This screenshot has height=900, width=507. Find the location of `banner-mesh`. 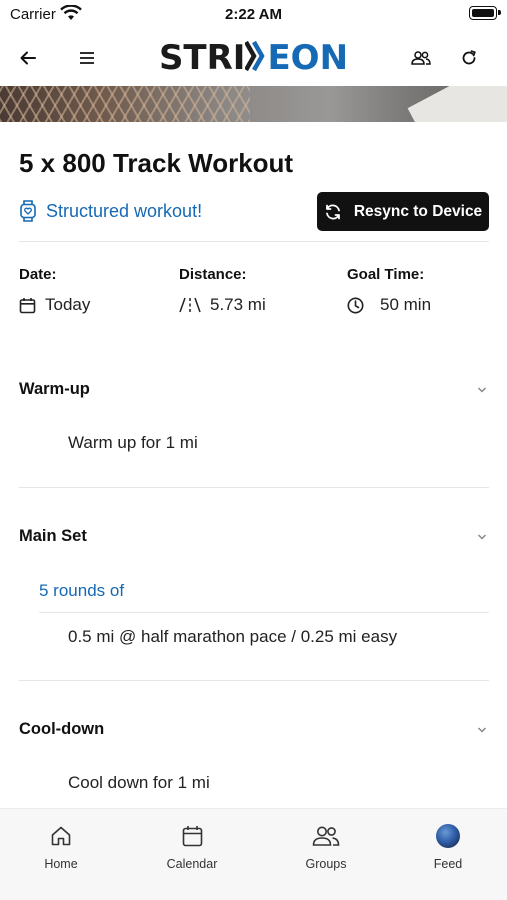

banner-mesh is located at coordinates (125, 104).